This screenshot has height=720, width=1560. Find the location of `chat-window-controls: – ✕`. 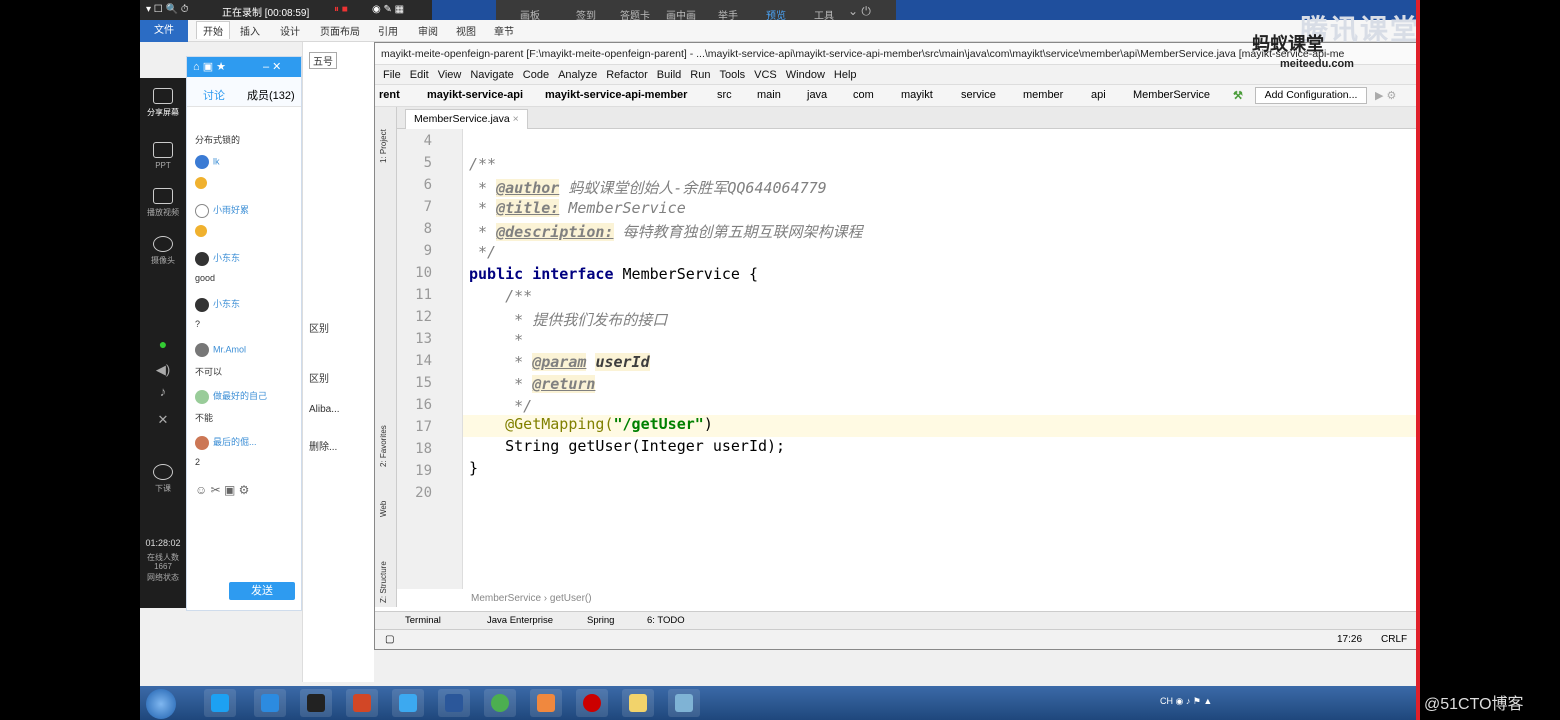

chat-window-controls: – ✕ is located at coordinates (272, 66).